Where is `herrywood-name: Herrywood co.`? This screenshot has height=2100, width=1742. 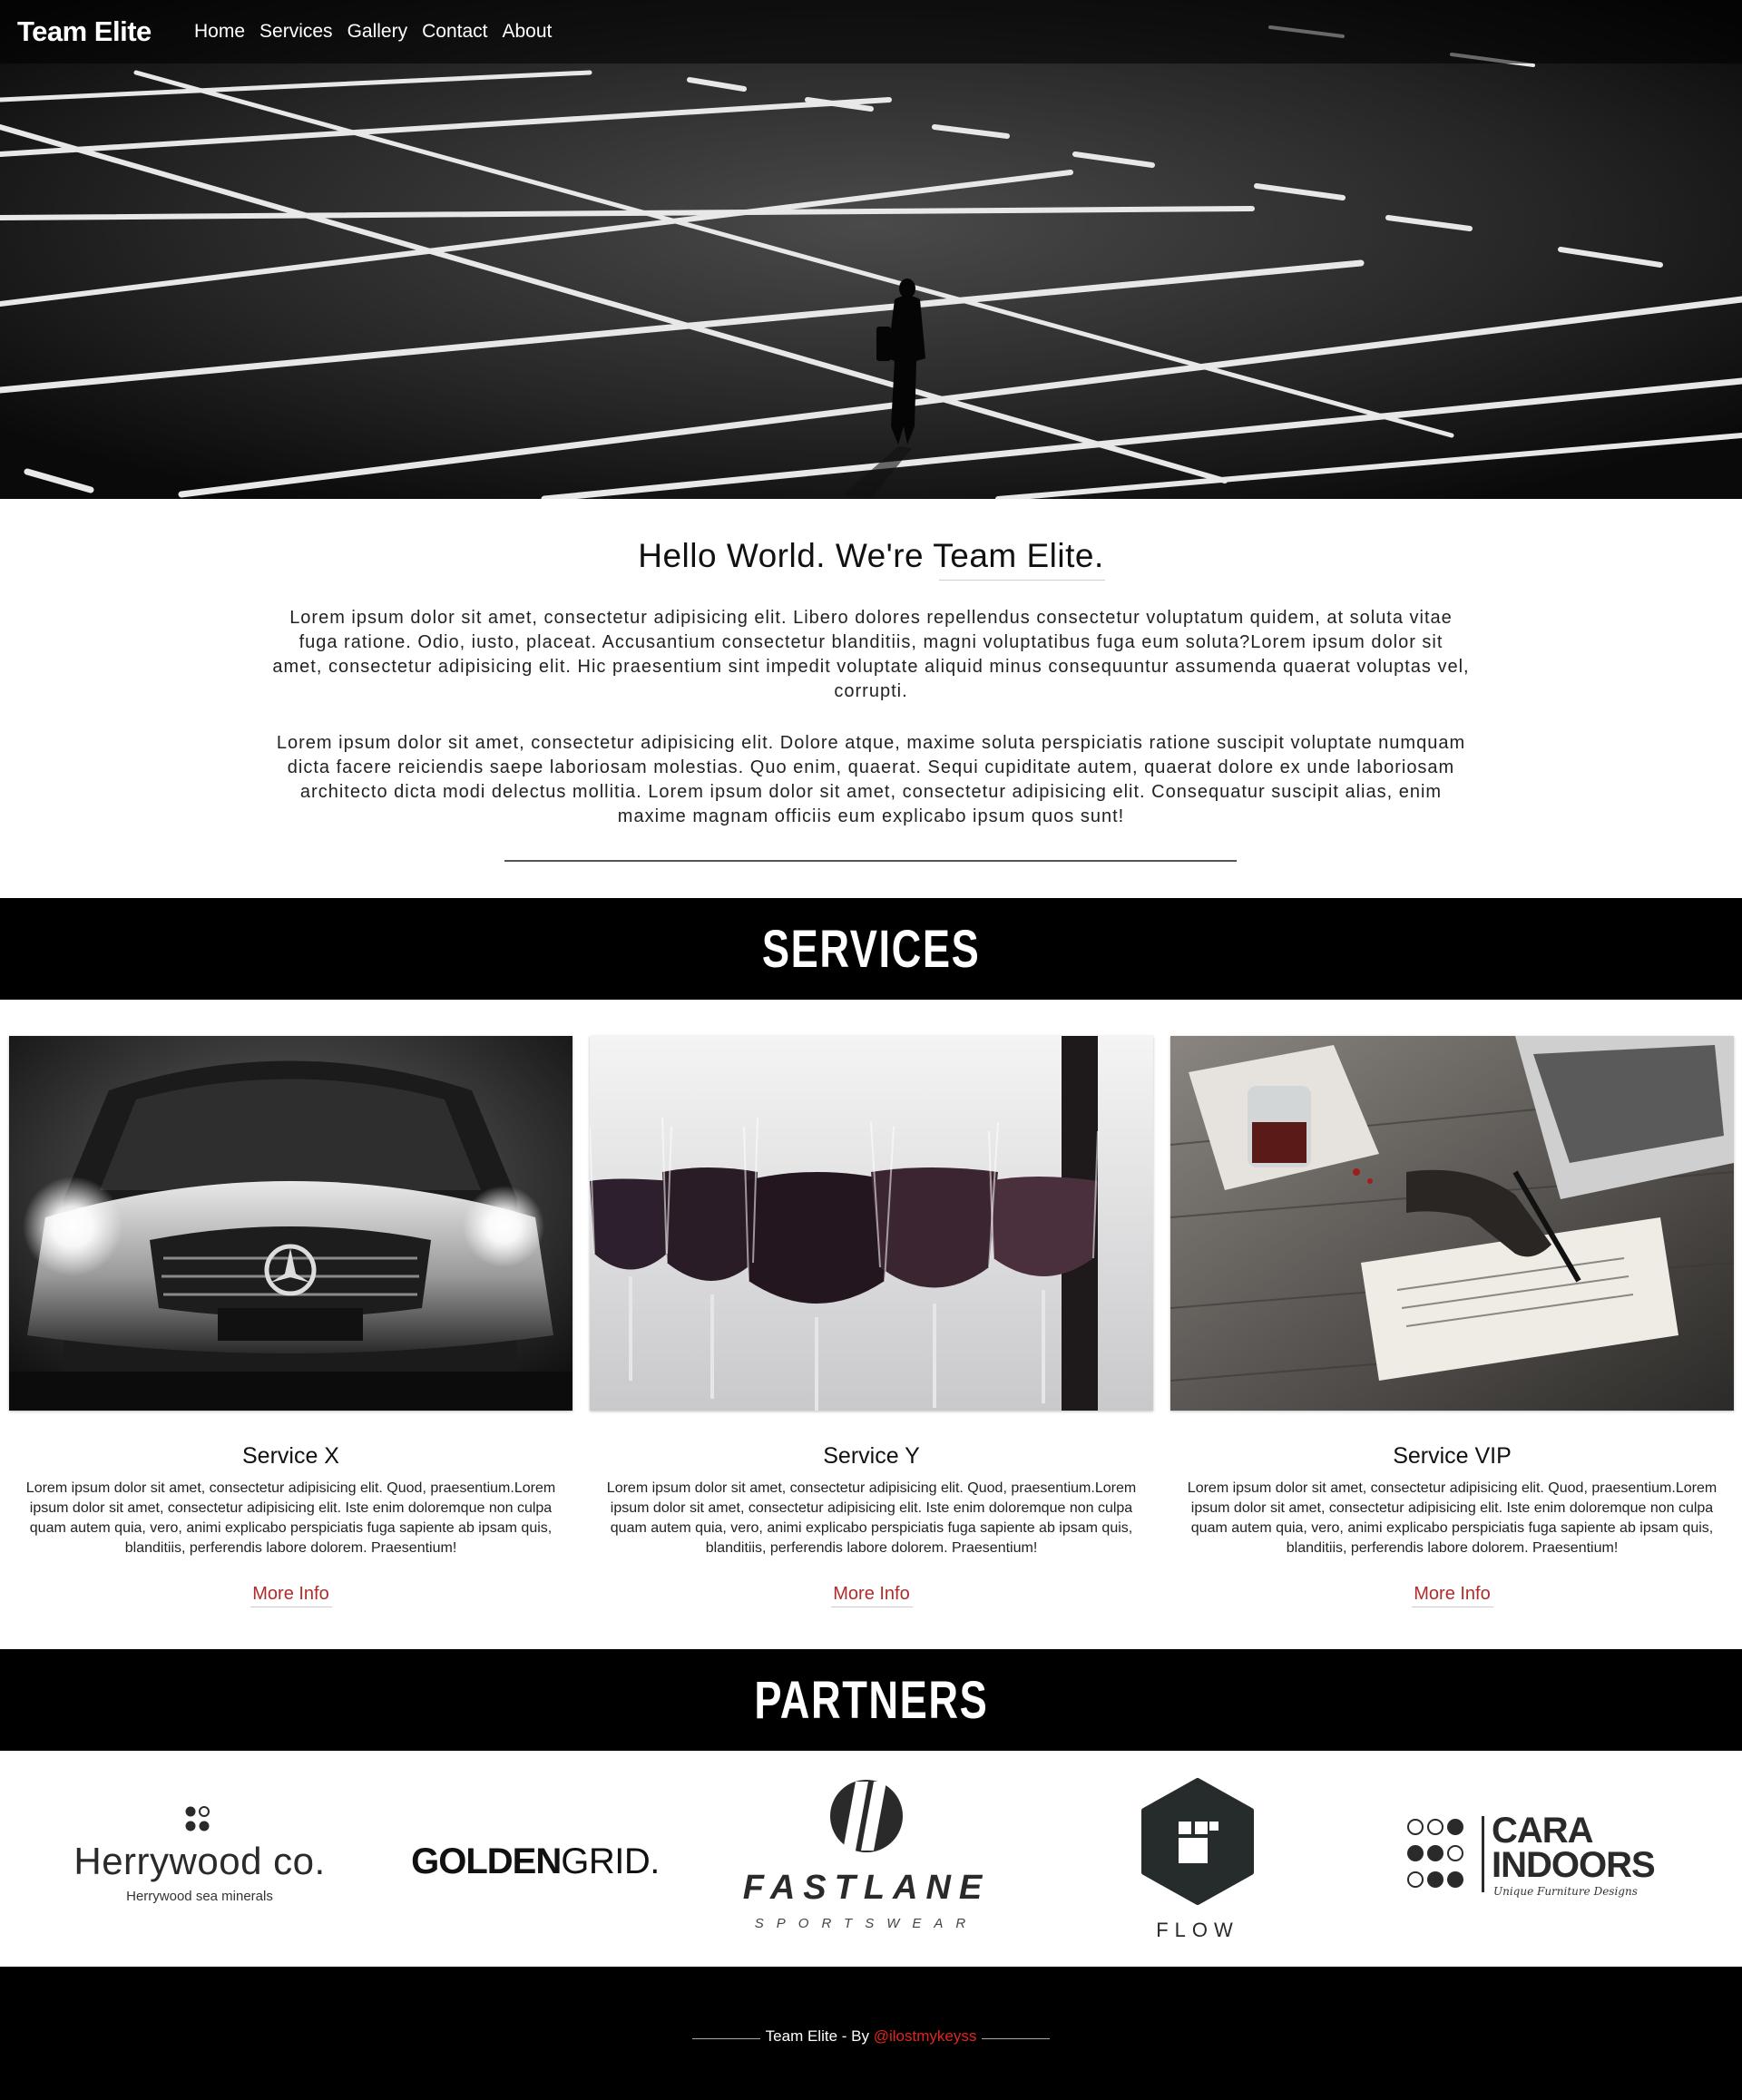
herrywood-name: Herrywood co. is located at coordinates (199, 1861).